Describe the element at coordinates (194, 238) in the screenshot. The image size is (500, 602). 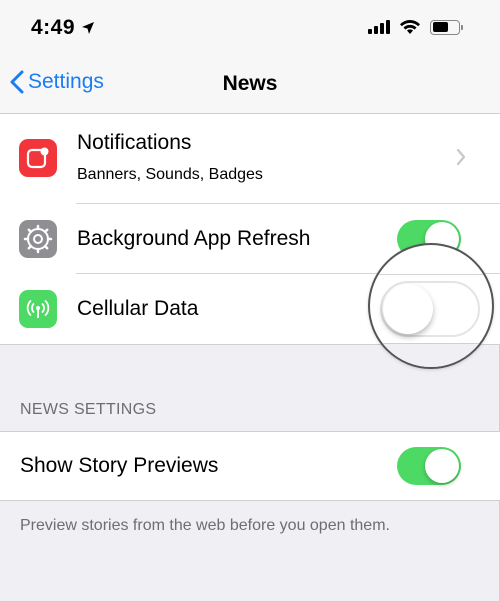
I see `background-app-refresh-label: Background App Refresh` at that location.